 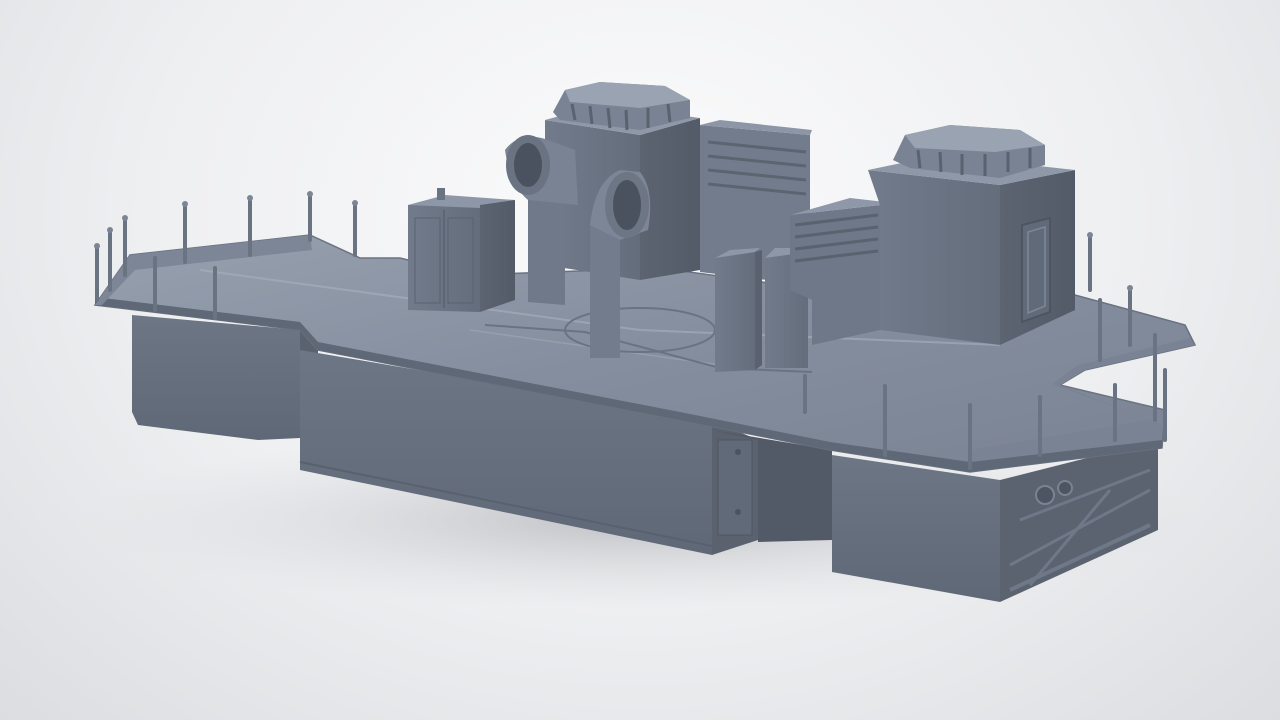 What do you see at coordinates (1036, 270) in the screenshot?
I see `hatch-door` at bounding box center [1036, 270].